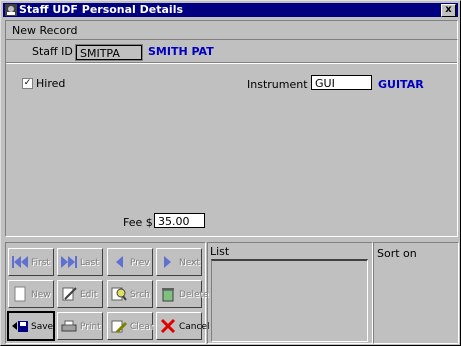  I want to click on list-box, so click(289, 300).